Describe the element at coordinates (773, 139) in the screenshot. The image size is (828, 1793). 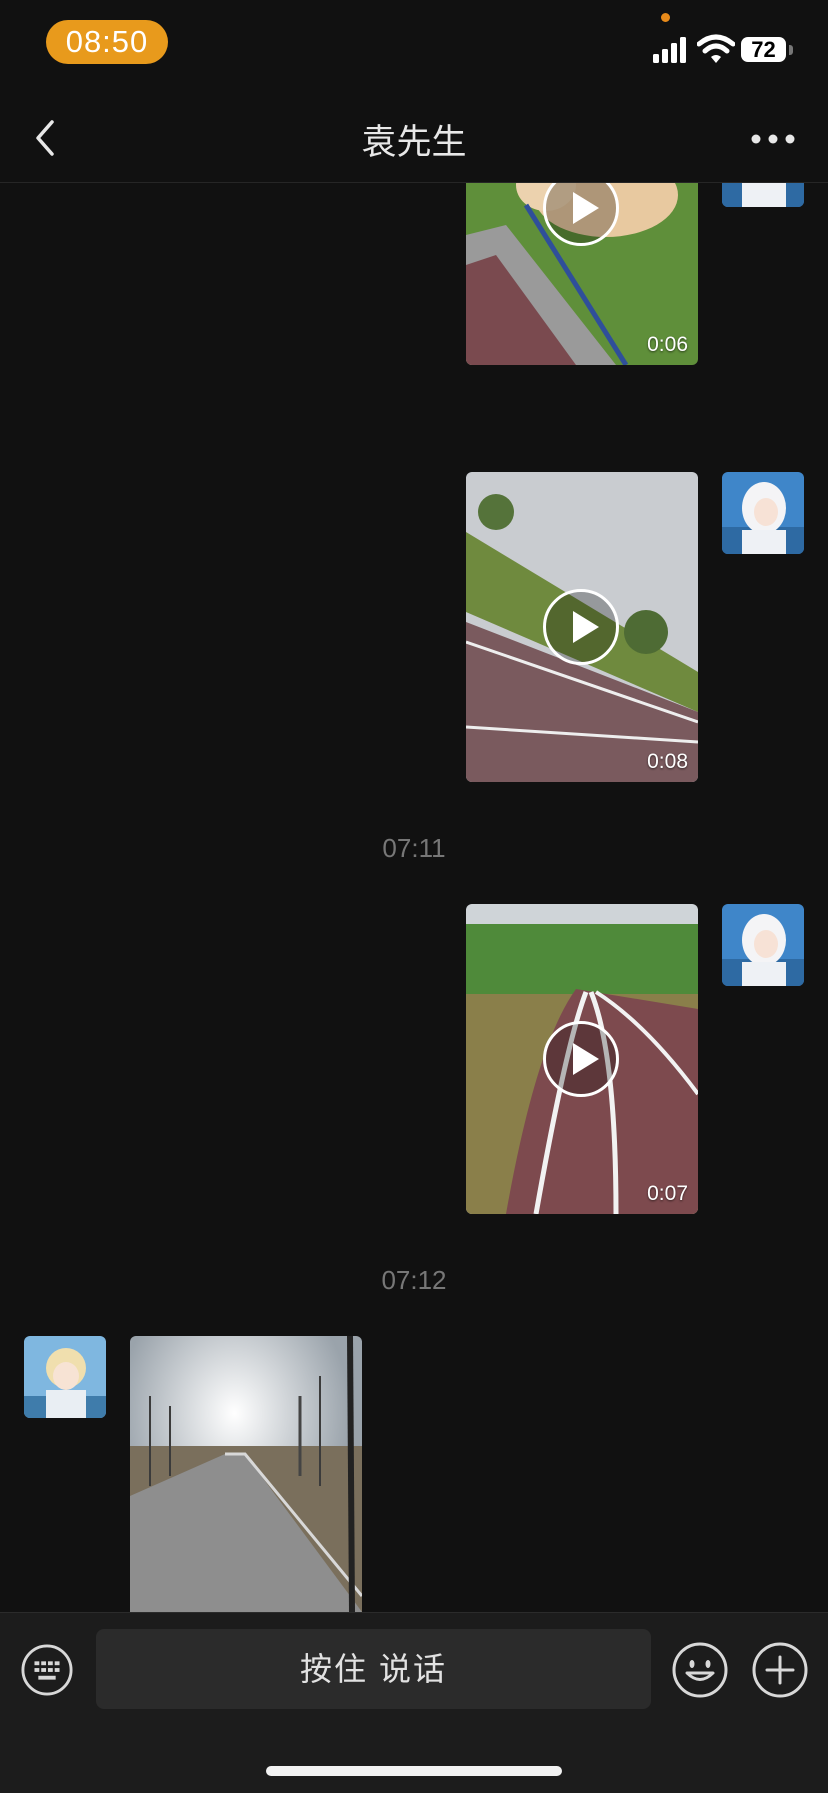
I see `more-options-icon` at that location.